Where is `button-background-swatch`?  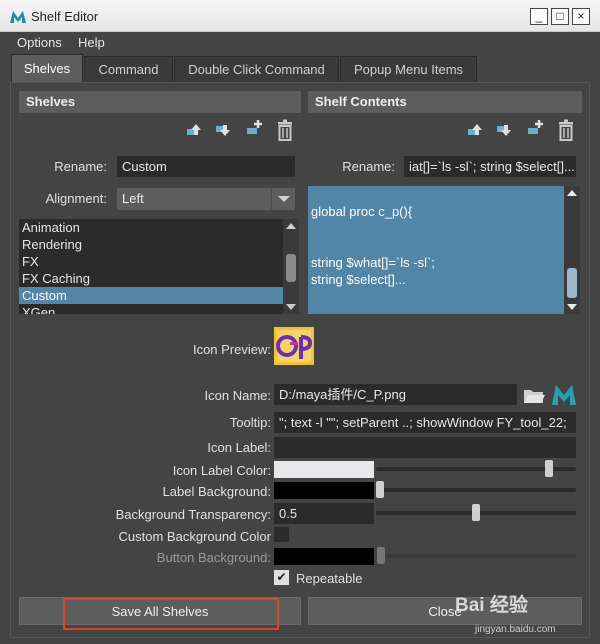 button-background-swatch is located at coordinates (324, 556).